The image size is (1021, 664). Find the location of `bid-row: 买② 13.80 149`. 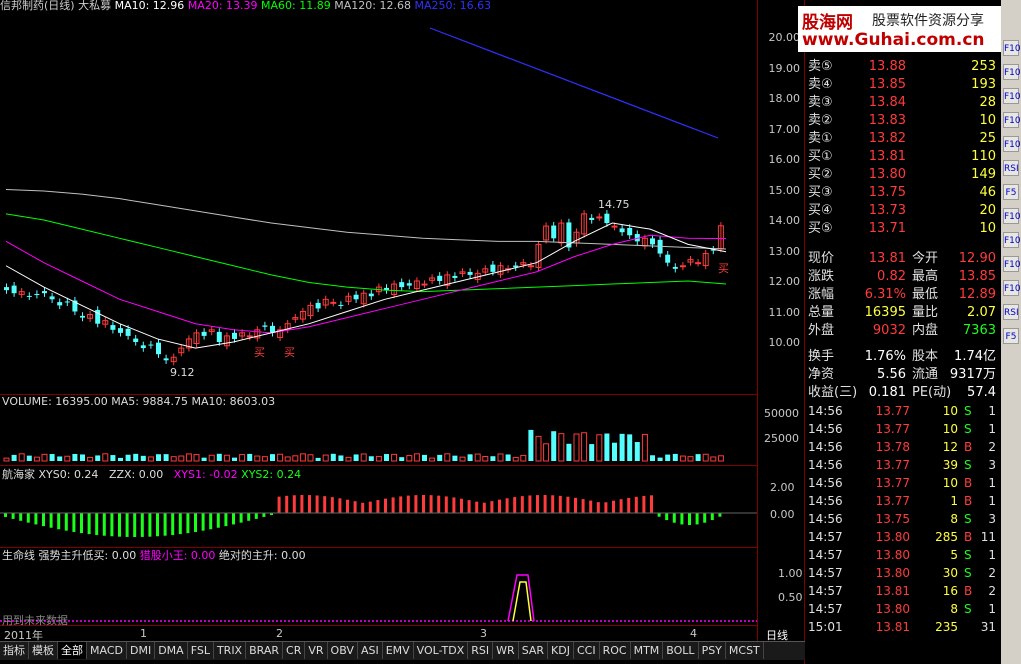

bid-row: 买② 13.80 149 is located at coordinates (902, 175).